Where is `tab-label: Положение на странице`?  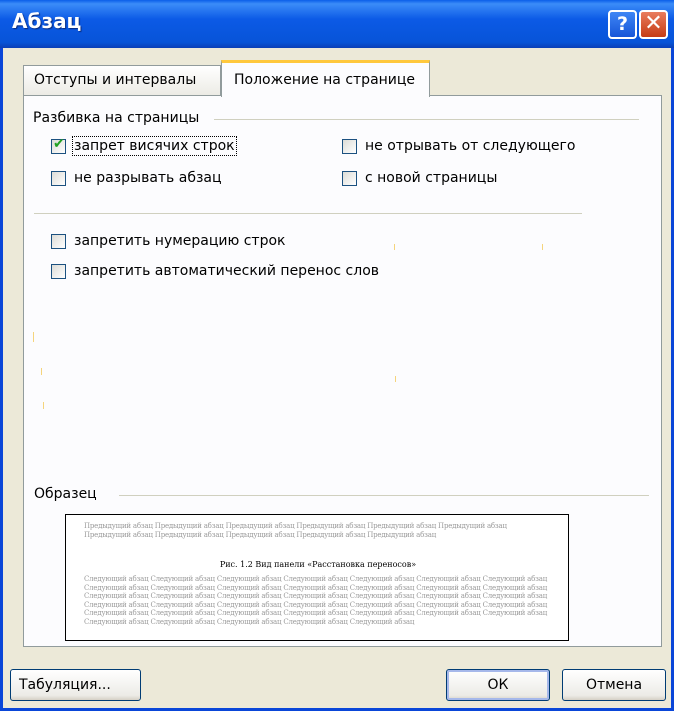
tab-label: Положение на странице is located at coordinates (325, 80).